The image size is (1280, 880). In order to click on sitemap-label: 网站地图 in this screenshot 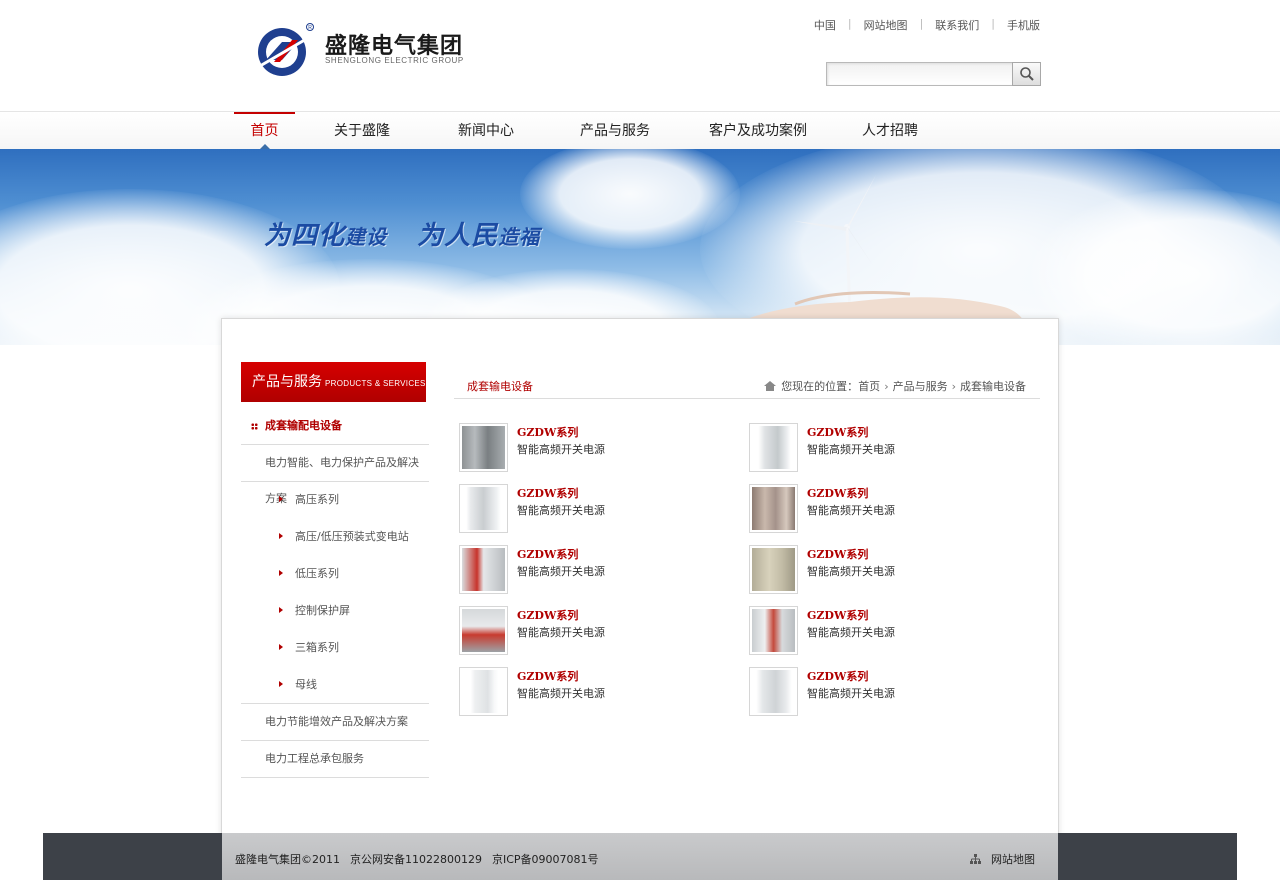, I will do `click(1013, 859)`.